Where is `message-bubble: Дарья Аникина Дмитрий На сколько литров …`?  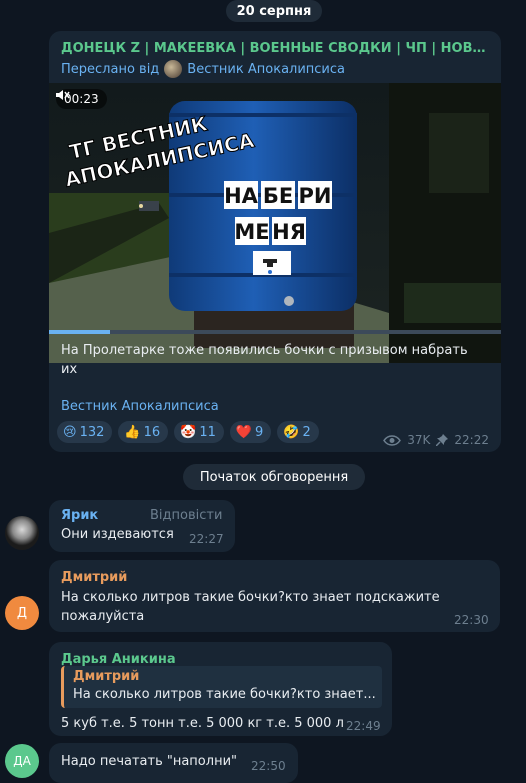
message-bubble: Дарья Аникина Дмитрий На сколько литров … is located at coordinates (220, 689).